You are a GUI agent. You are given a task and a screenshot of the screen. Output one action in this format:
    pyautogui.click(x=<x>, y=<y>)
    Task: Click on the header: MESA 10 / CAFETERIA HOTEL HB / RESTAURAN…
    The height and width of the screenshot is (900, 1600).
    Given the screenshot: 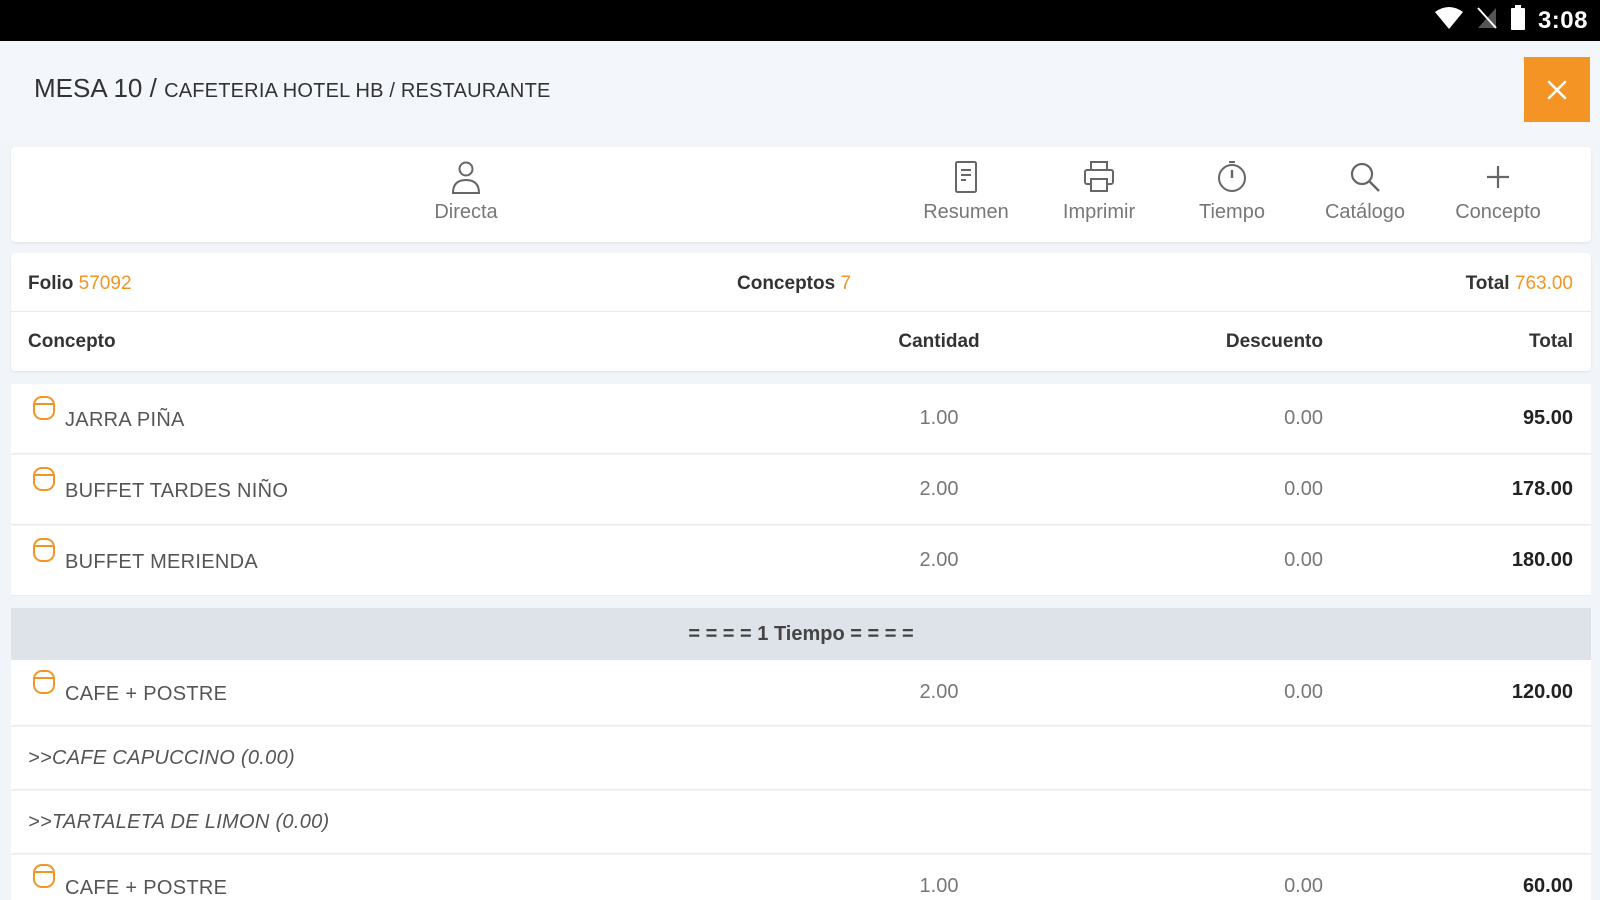 What is the action you would take?
    pyautogui.click(x=800, y=91)
    